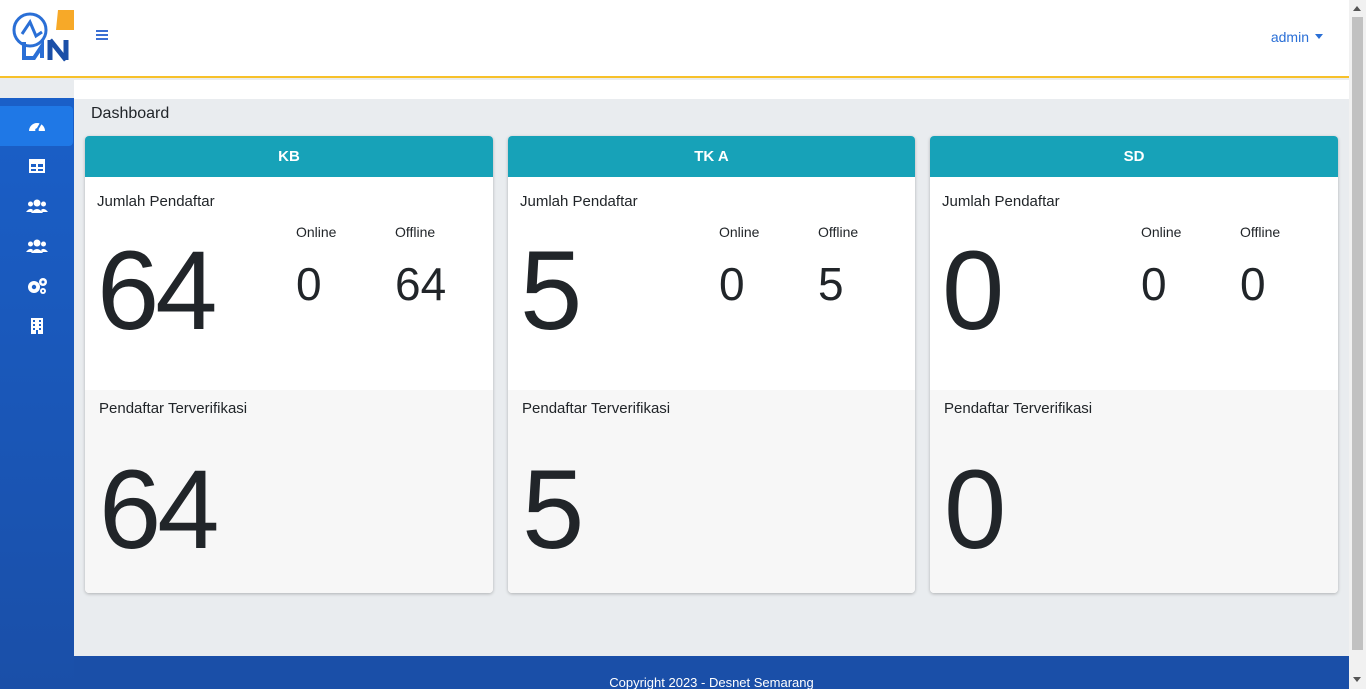 The image size is (1366, 689). I want to click on vertical-scrollbar, so click(1357, 344).